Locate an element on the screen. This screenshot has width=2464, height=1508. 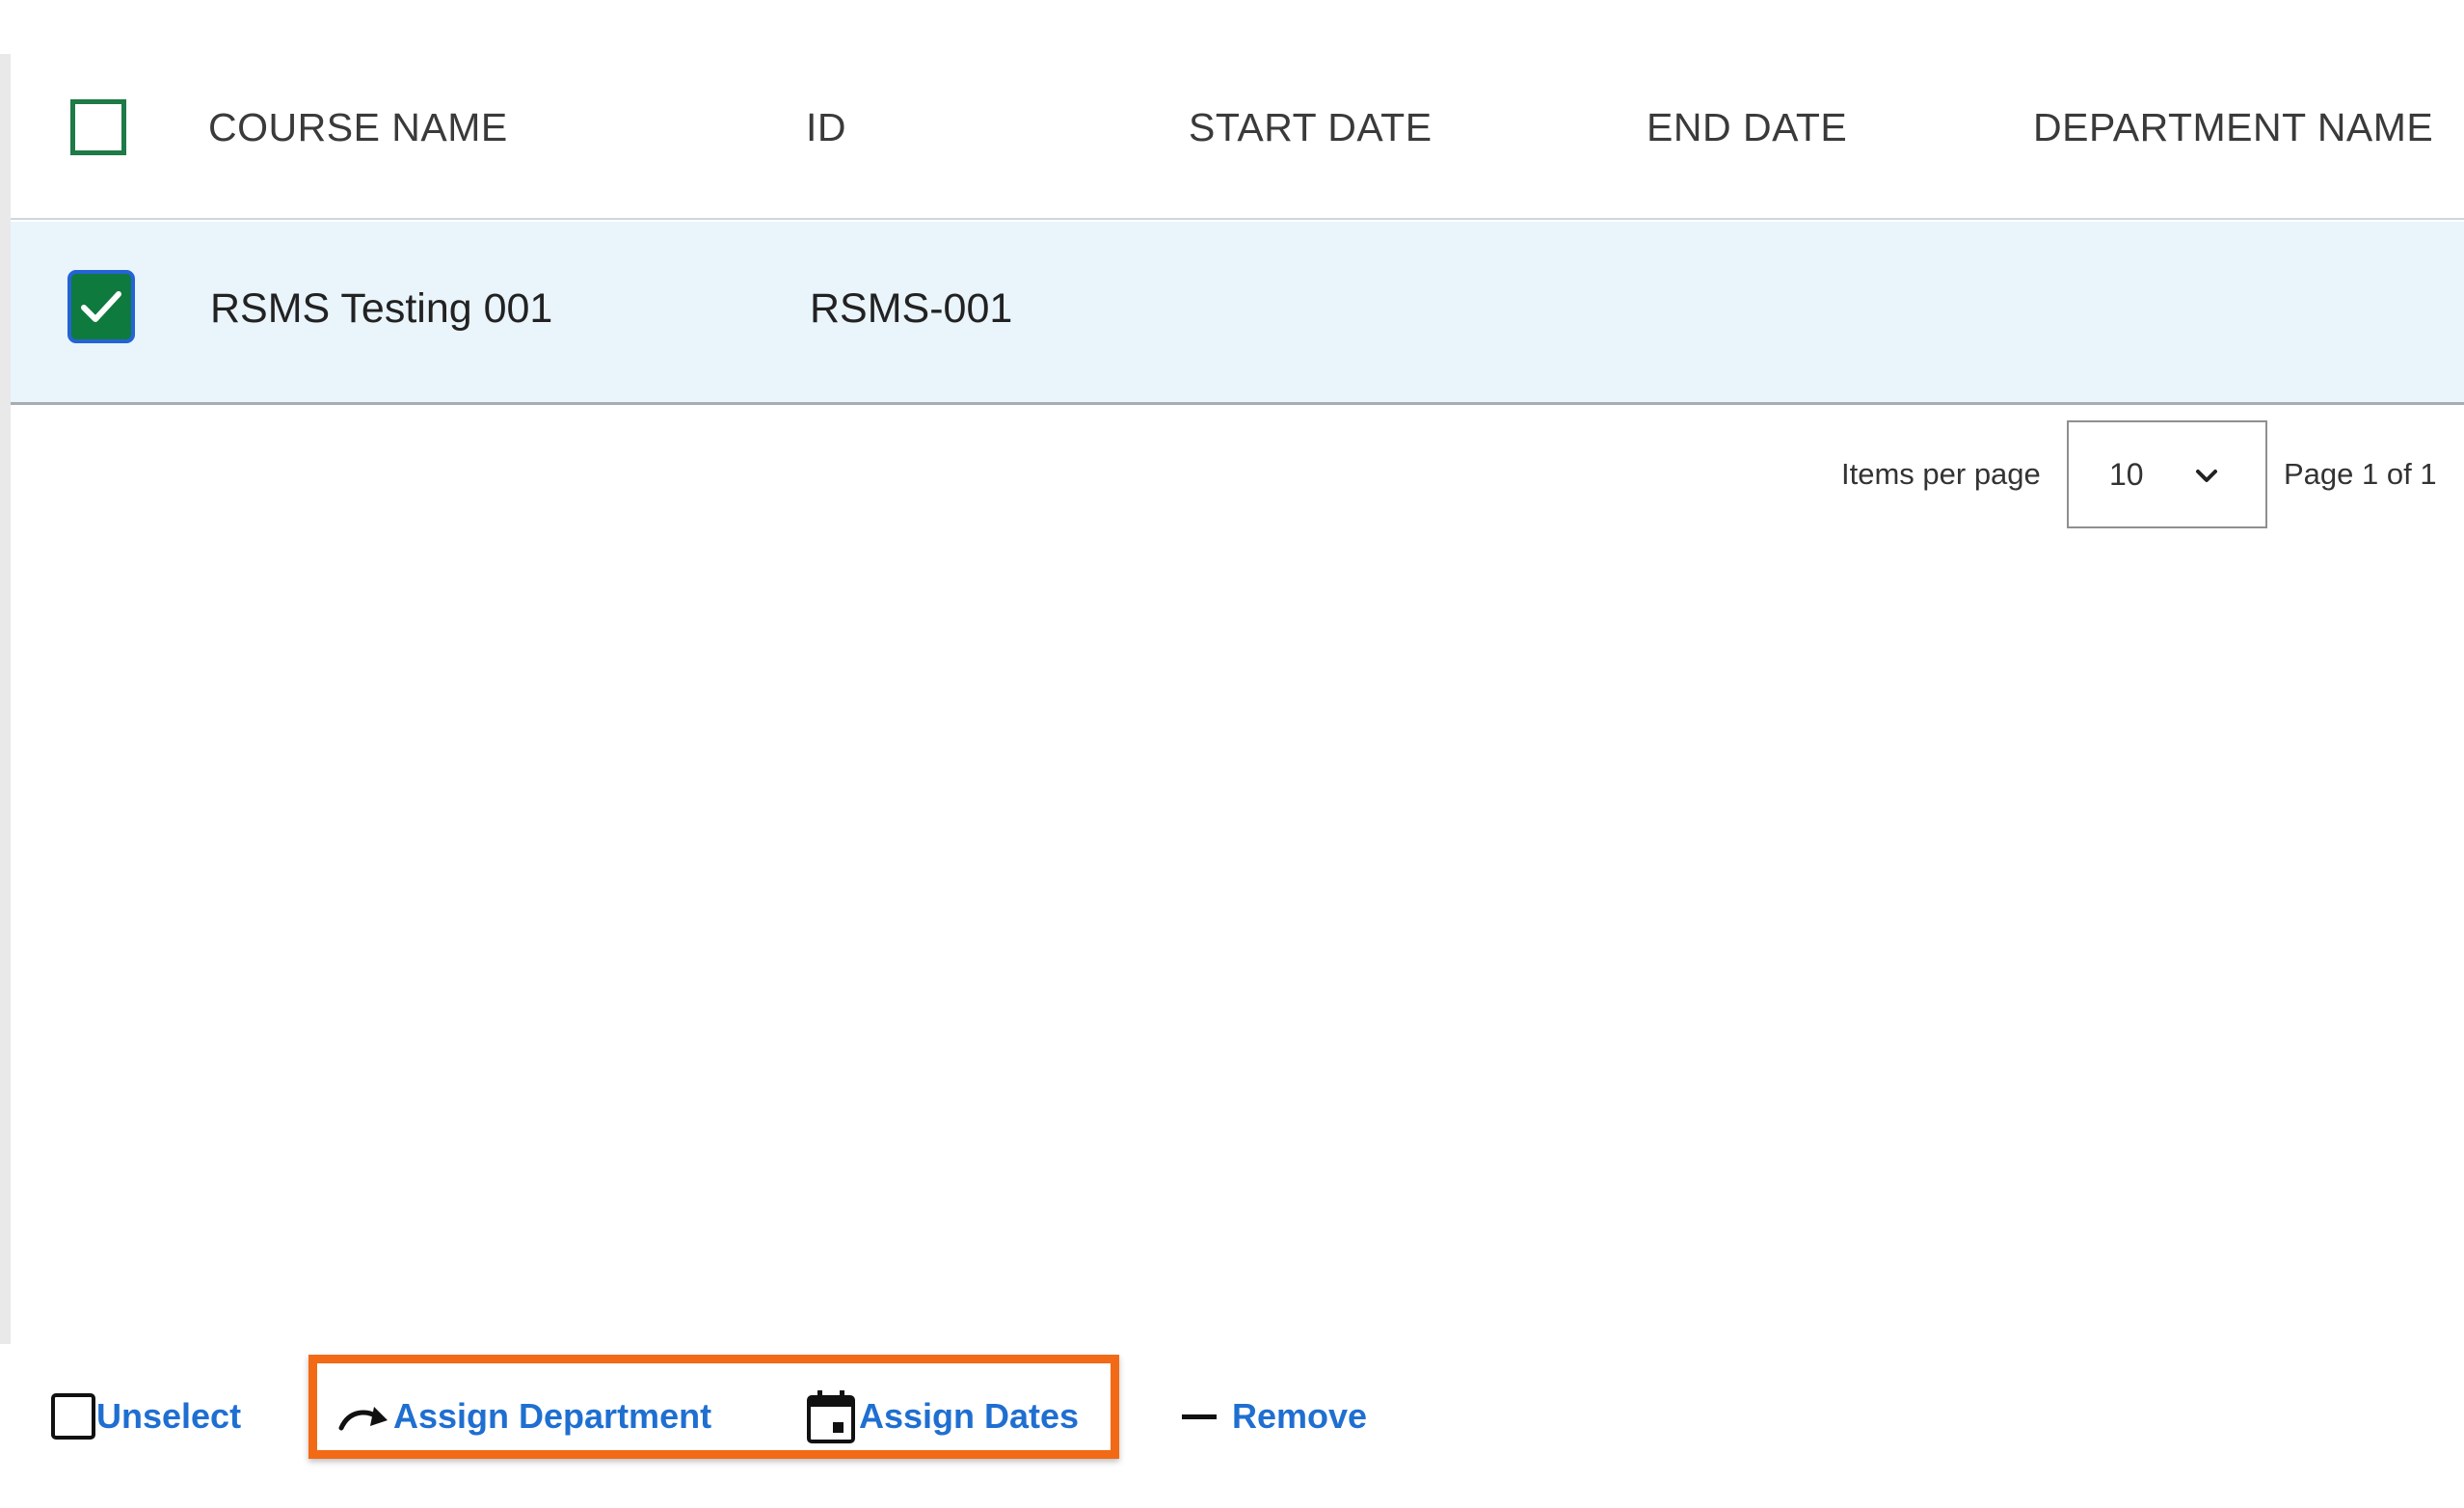
checkbox-empty-icon is located at coordinates (73, 1416).